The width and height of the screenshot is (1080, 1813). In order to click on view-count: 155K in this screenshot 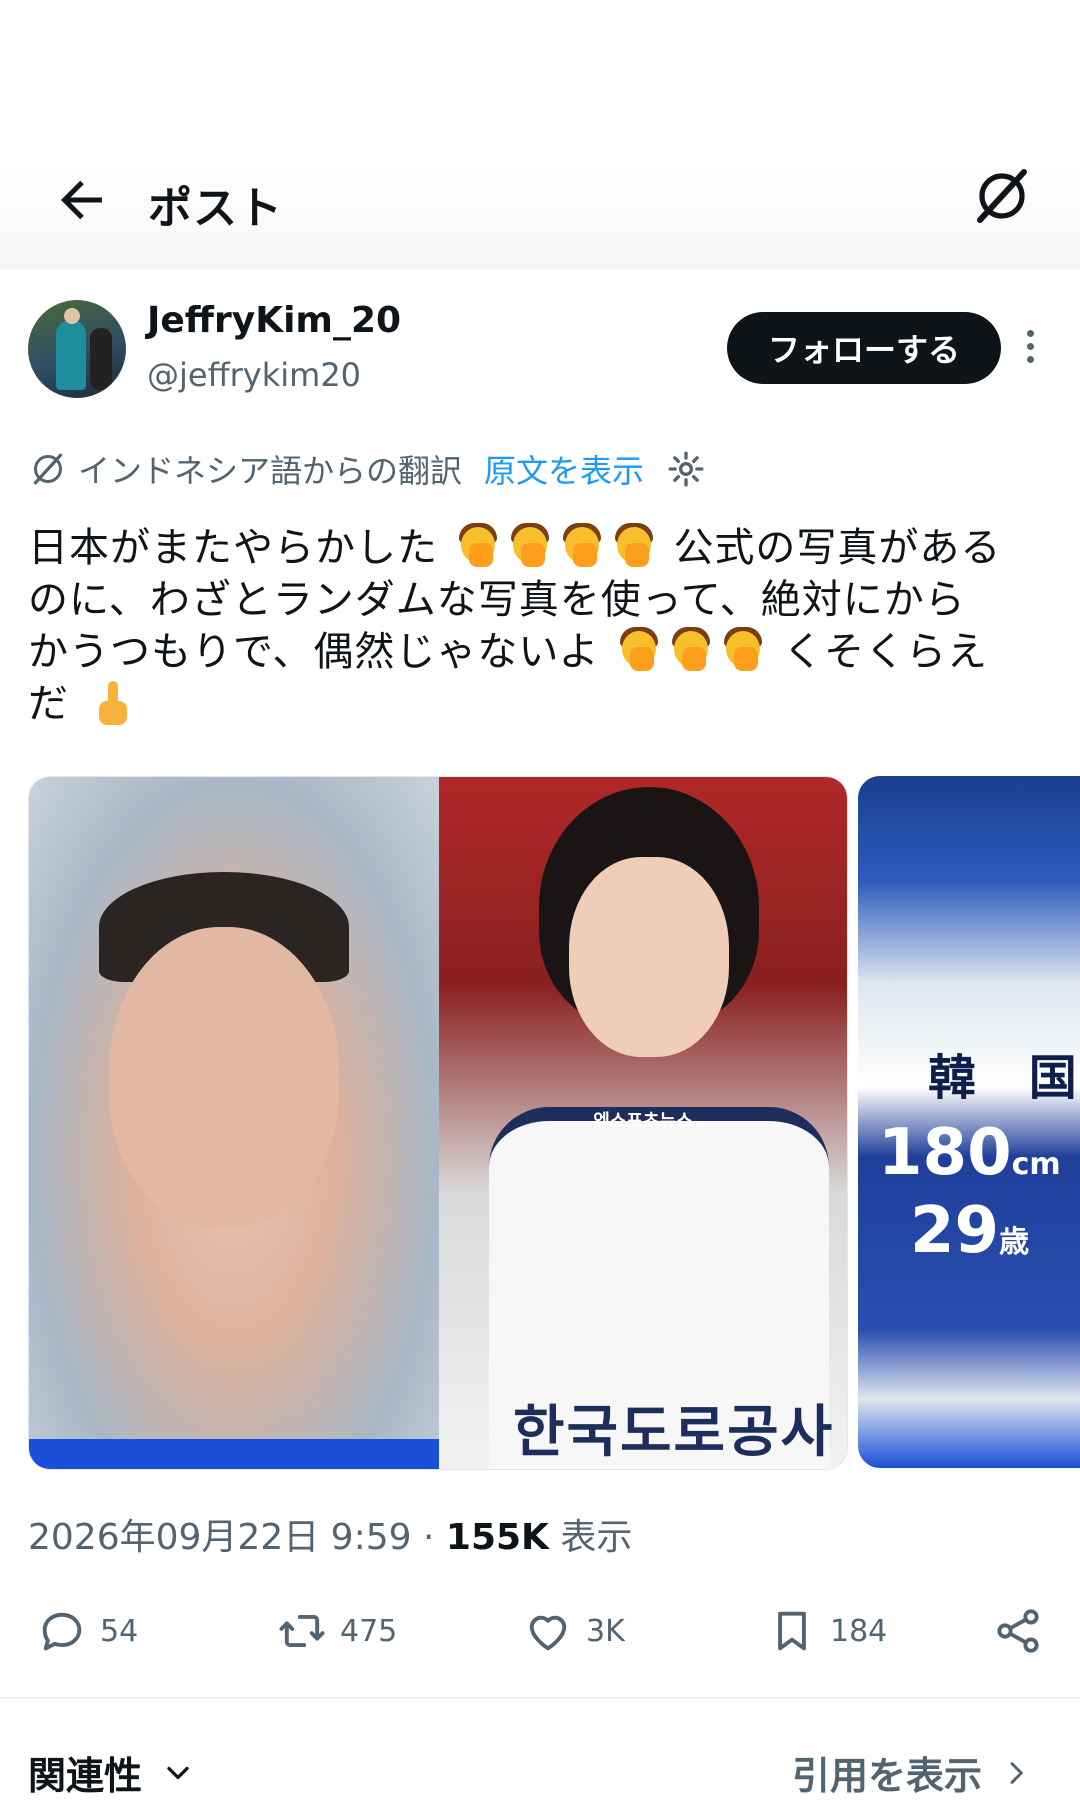, I will do `click(497, 1537)`.